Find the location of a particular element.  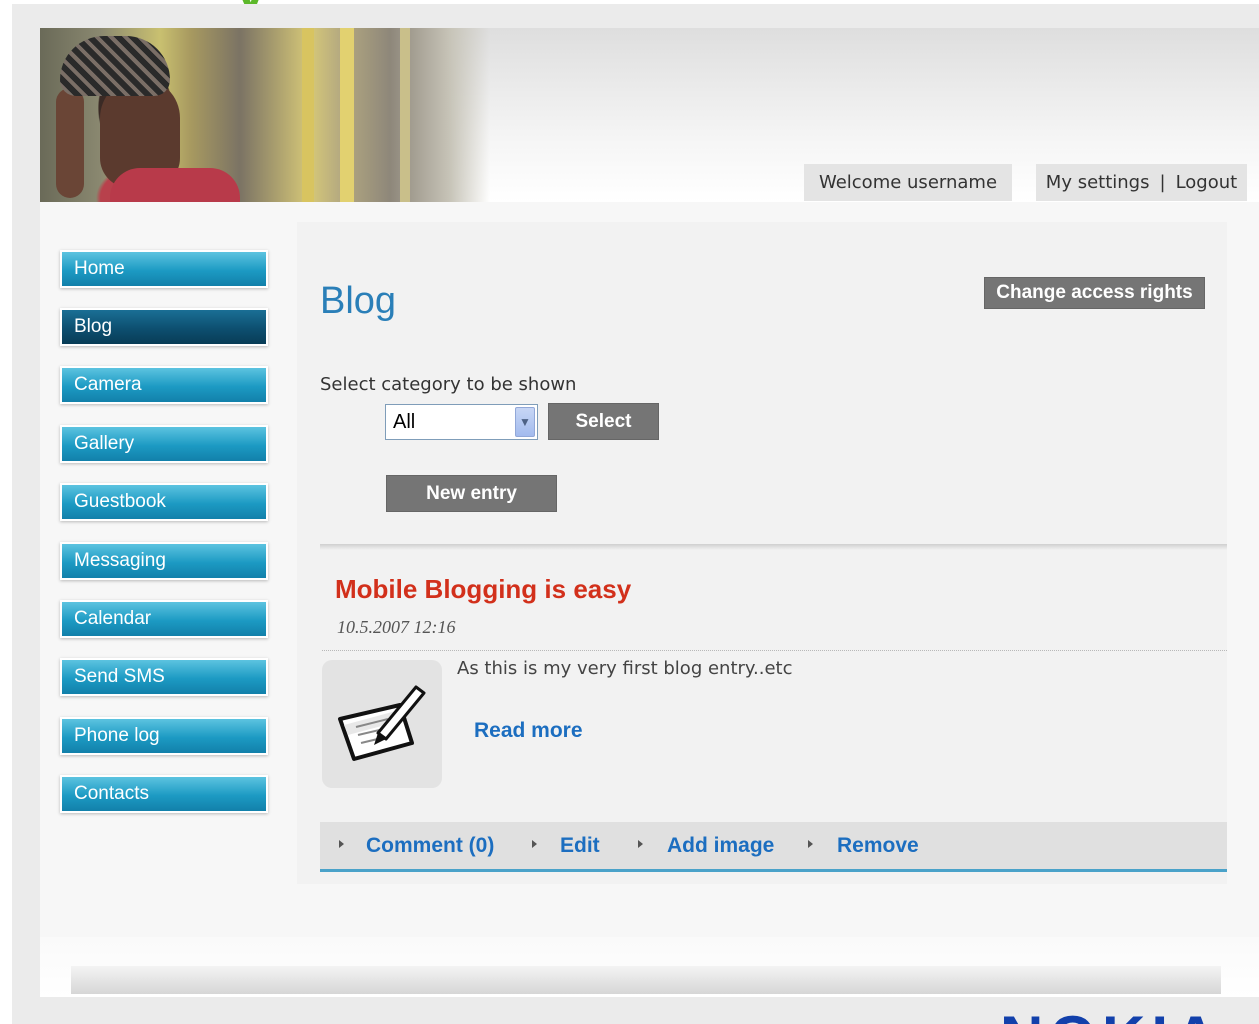

blog-edit-icon is located at coordinates (382, 723).